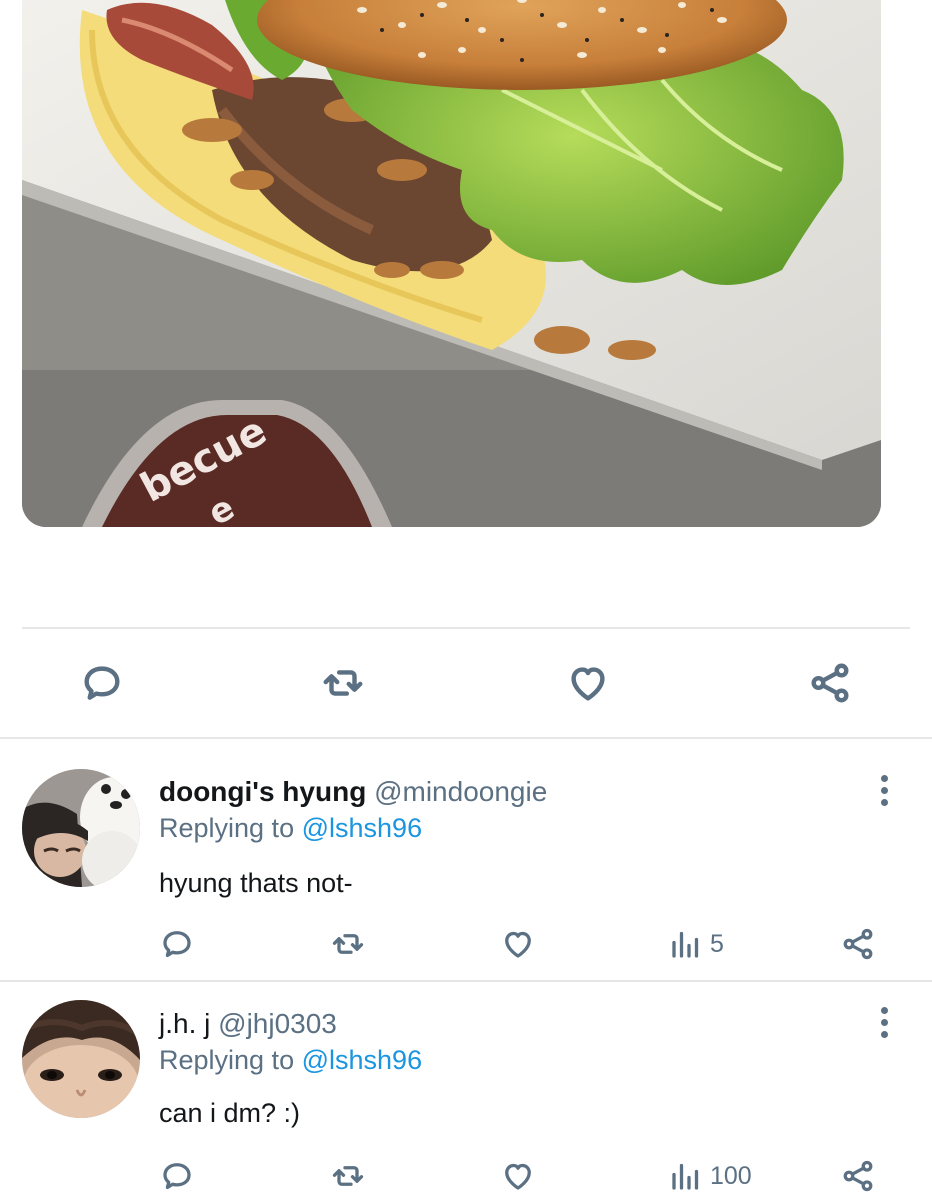 The height and width of the screenshot is (1200, 932). I want to click on user-handle: @jhj0303, so click(277, 1023).